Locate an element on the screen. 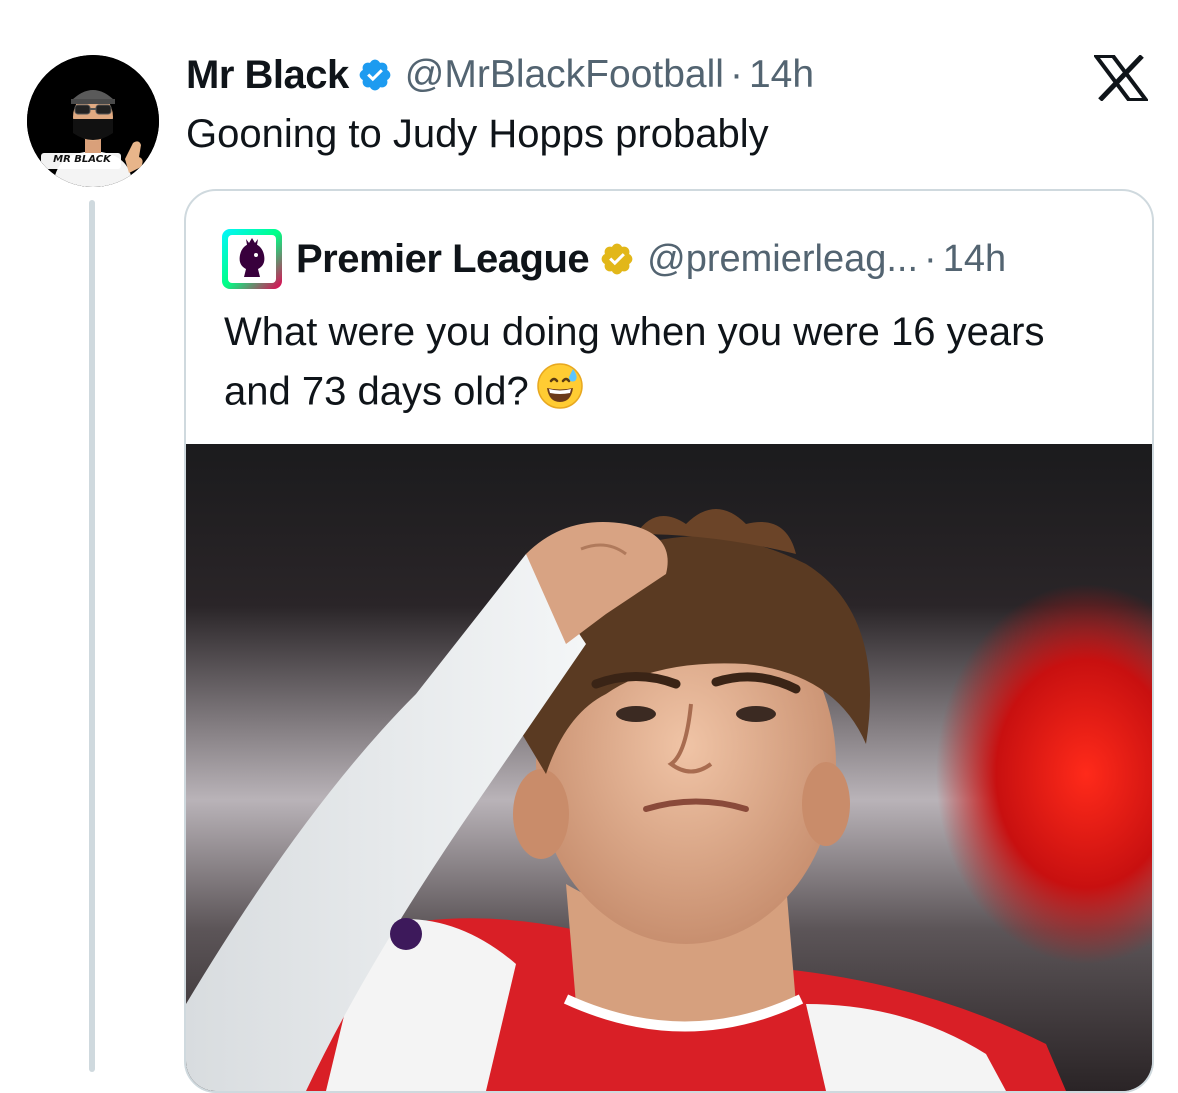 The height and width of the screenshot is (1093, 1178). author-avatar: MR BLACK is located at coordinates (93, 121).